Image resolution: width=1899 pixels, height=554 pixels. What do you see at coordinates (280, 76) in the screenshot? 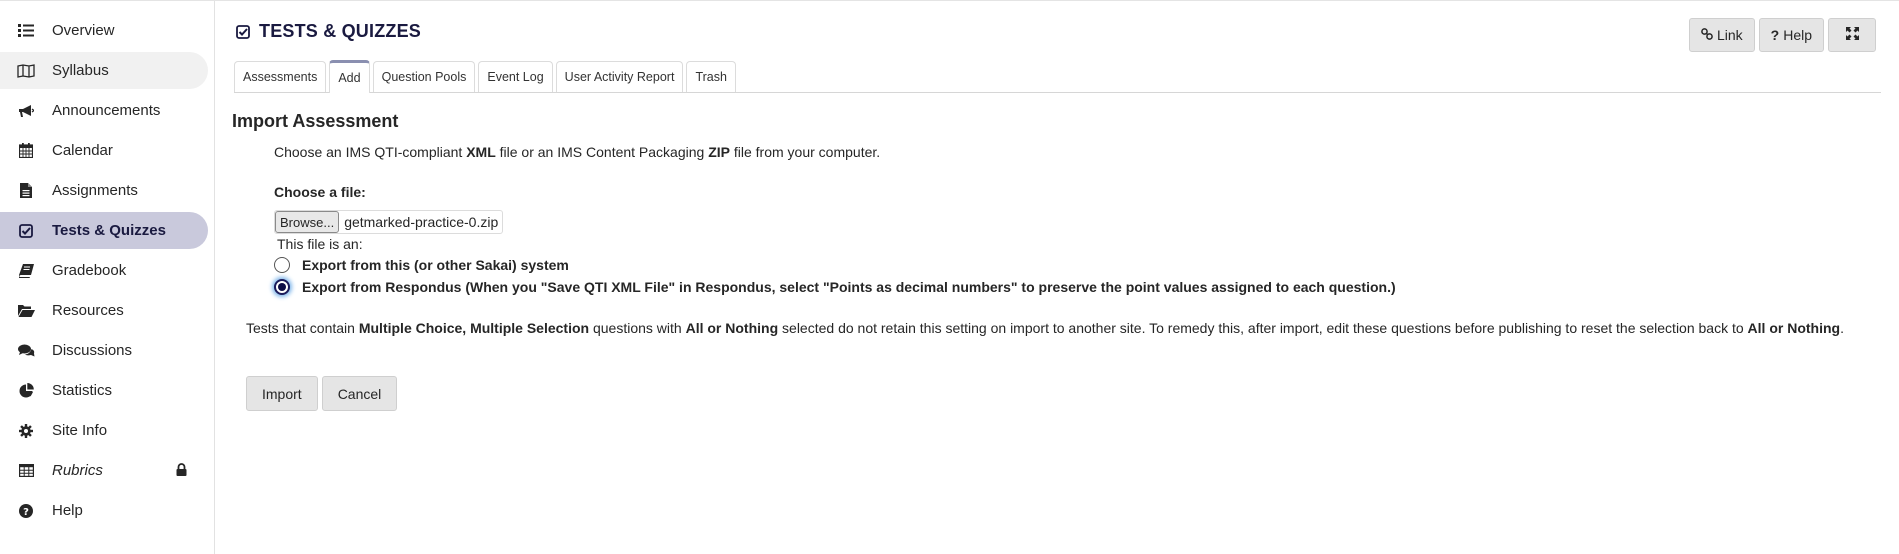
I see `tab-assessments: Assessments` at bounding box center [280, 76].